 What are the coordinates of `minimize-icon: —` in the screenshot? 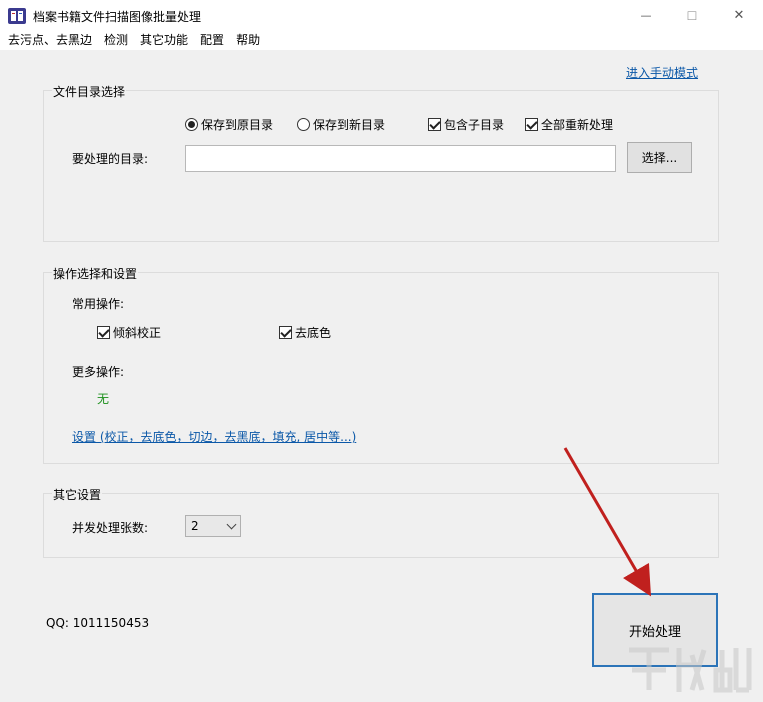 It's located at (646, 15).